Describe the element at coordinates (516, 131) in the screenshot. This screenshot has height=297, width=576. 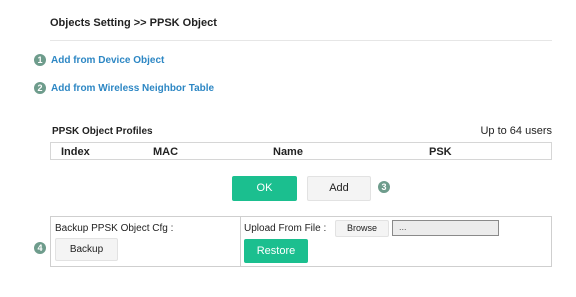
I see `user-limit-text: Up to 64 users` at that location.